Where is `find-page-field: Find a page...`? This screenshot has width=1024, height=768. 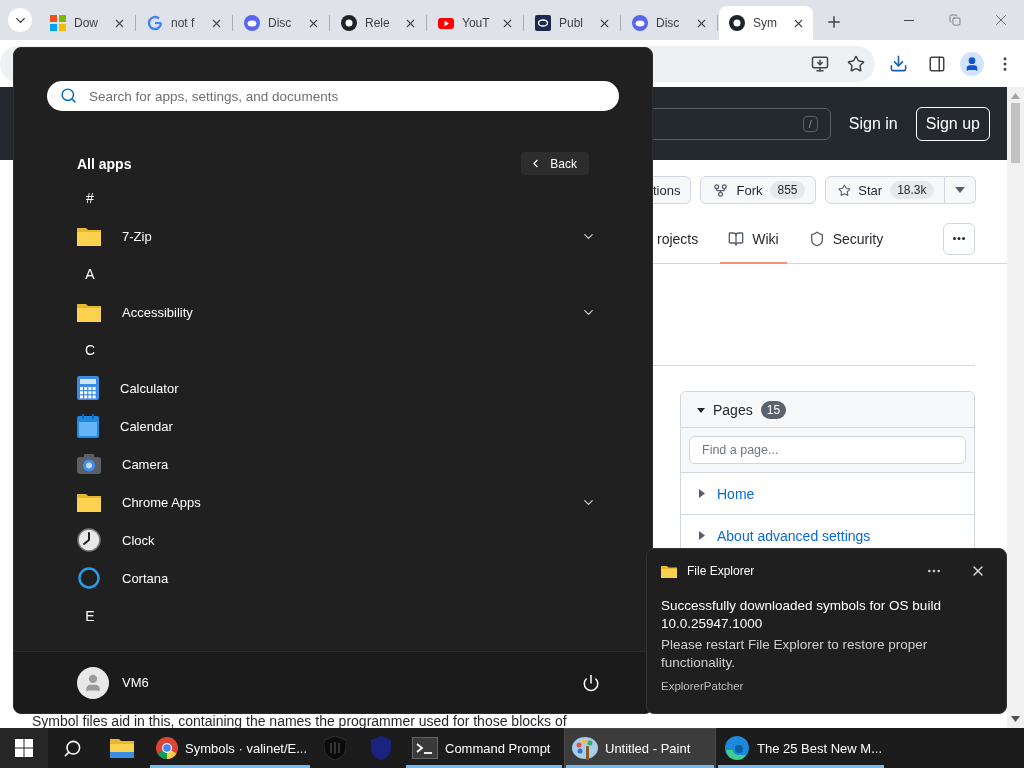
find-page-field: Find a page... is located at coordinates (827, 450).